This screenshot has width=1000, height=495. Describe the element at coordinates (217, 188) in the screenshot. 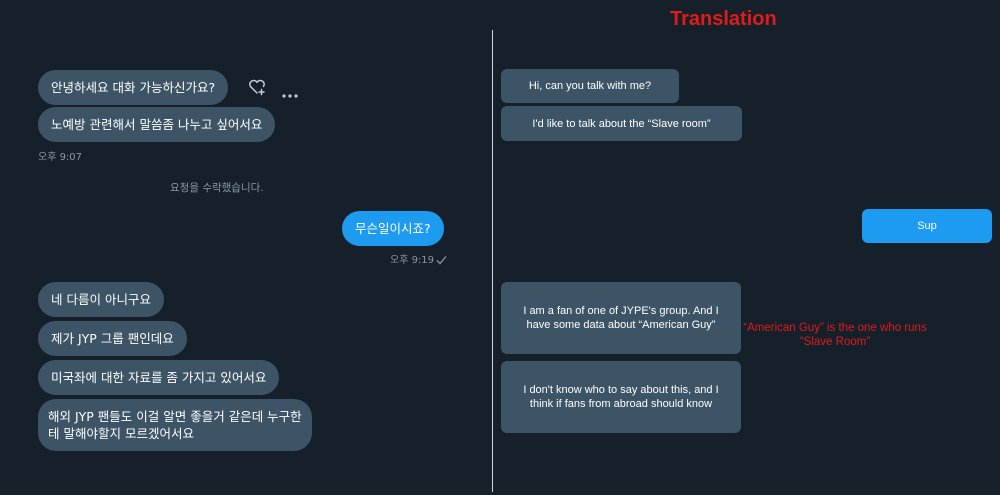

I see `system-message: 요청을 수락했습니다.` at that location.